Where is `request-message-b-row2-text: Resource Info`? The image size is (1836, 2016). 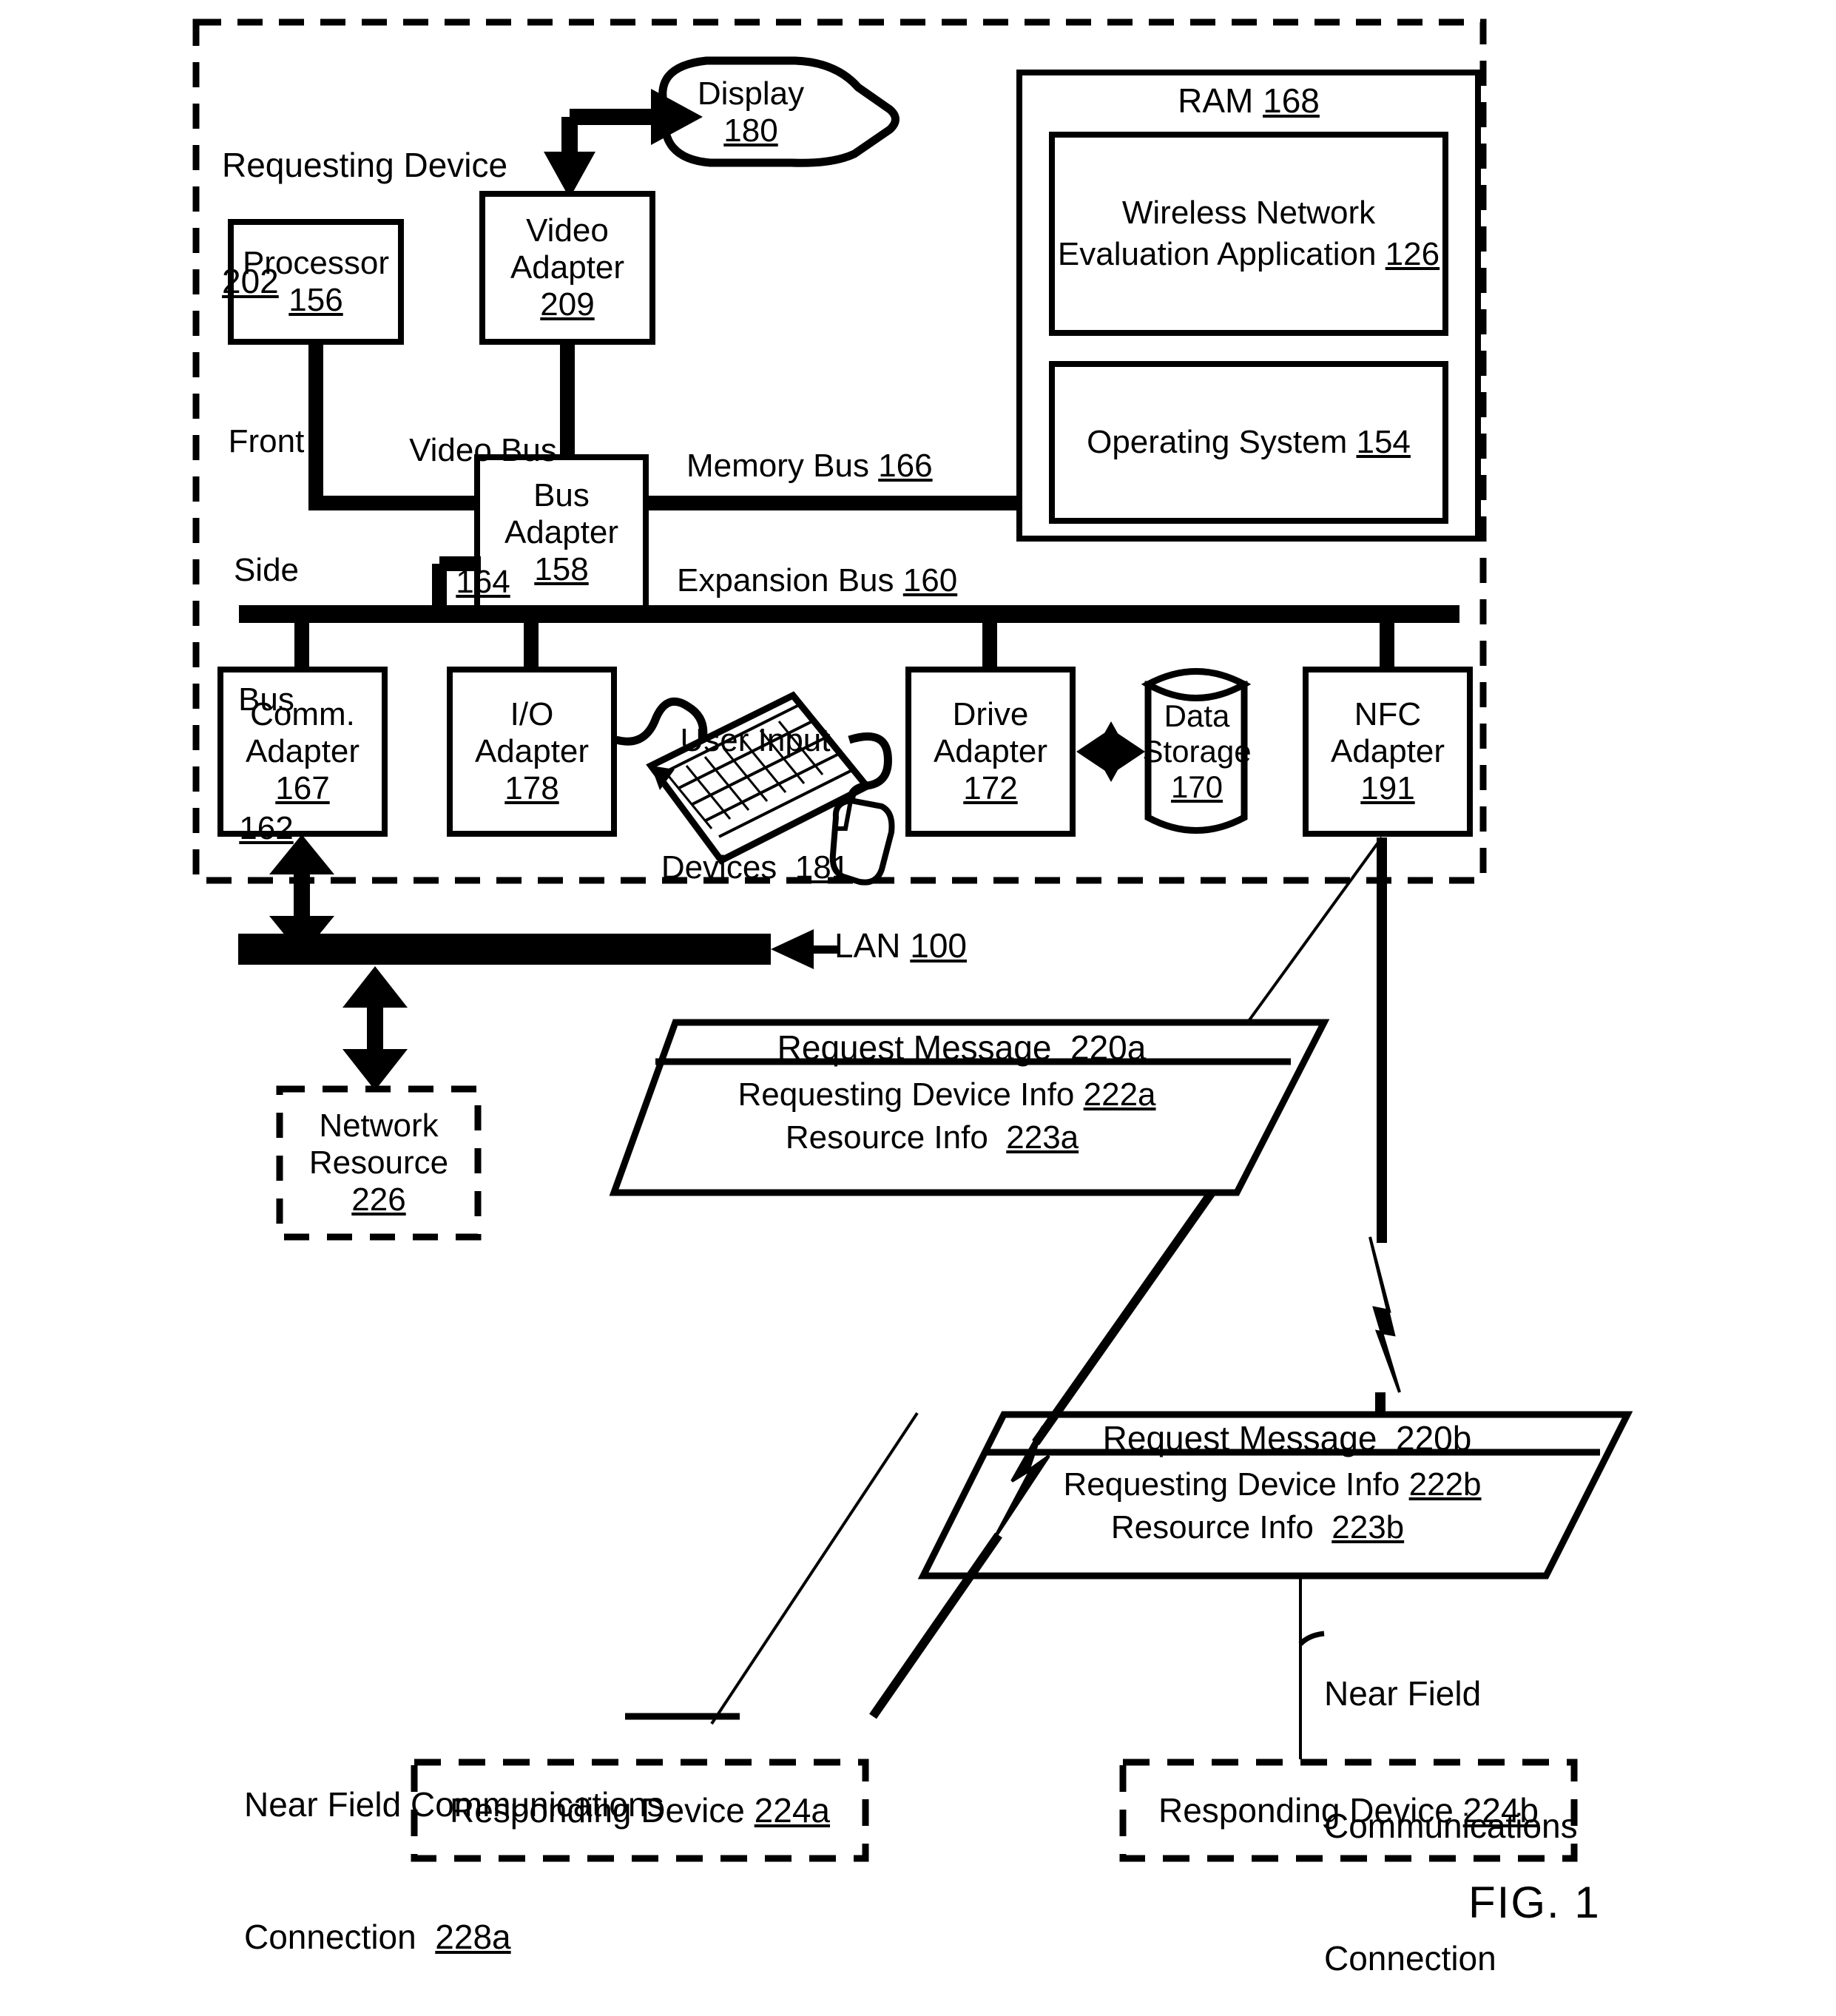
request-message-b-row2-text: Resource Info is located at coordinates (1212, 1527).